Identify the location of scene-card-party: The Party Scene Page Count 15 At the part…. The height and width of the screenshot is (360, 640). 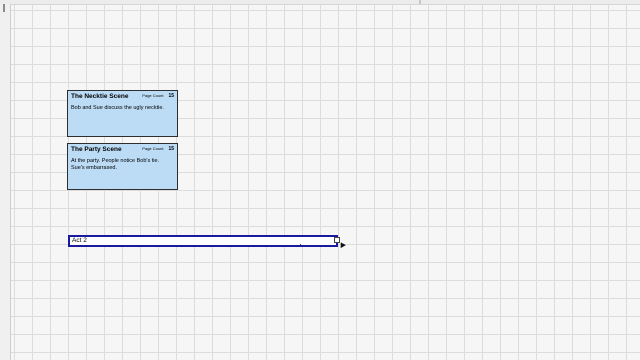
(122, 166).